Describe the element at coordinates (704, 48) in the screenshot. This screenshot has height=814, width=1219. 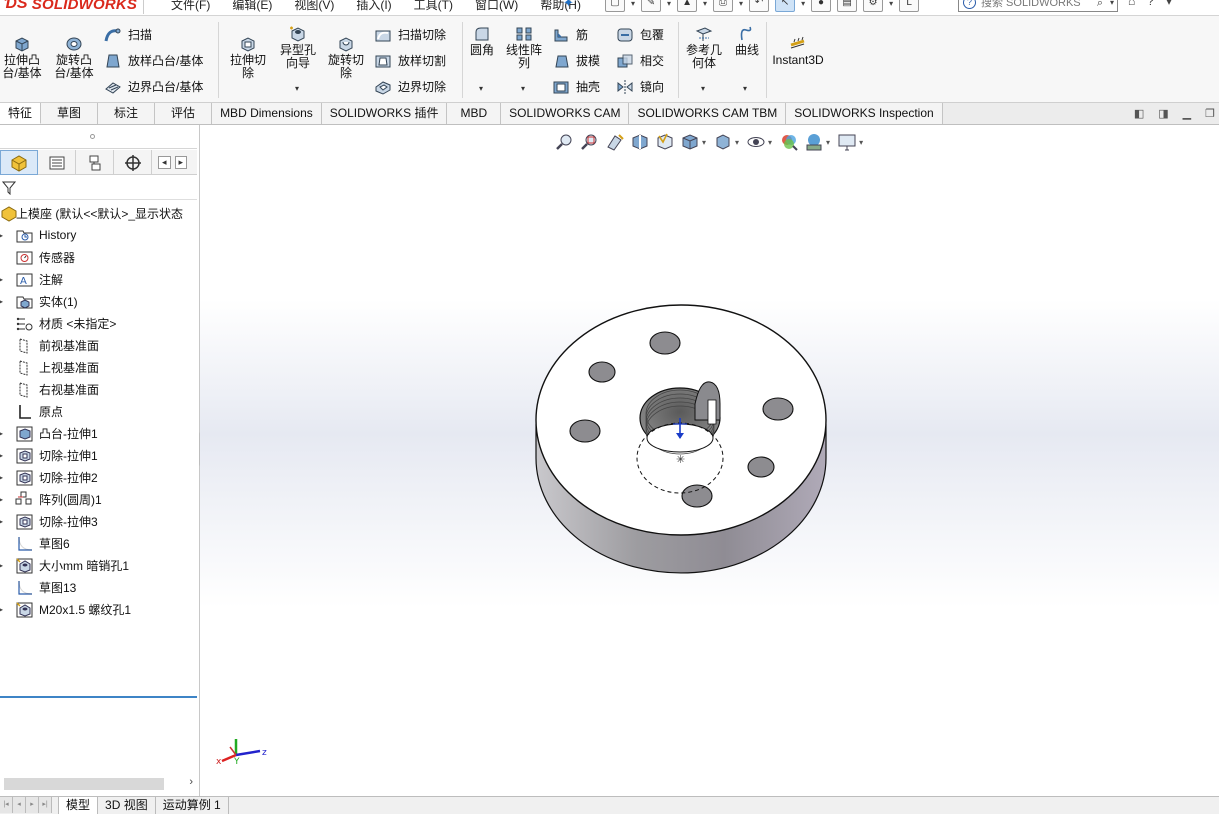
I see `reference-geometry-button: 参考几何体` at that location.